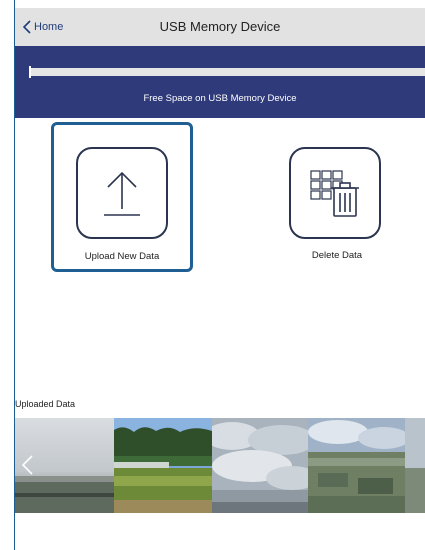  I want to click on storage-panel: Free Space on USB Memory Device, so click(220, 82).